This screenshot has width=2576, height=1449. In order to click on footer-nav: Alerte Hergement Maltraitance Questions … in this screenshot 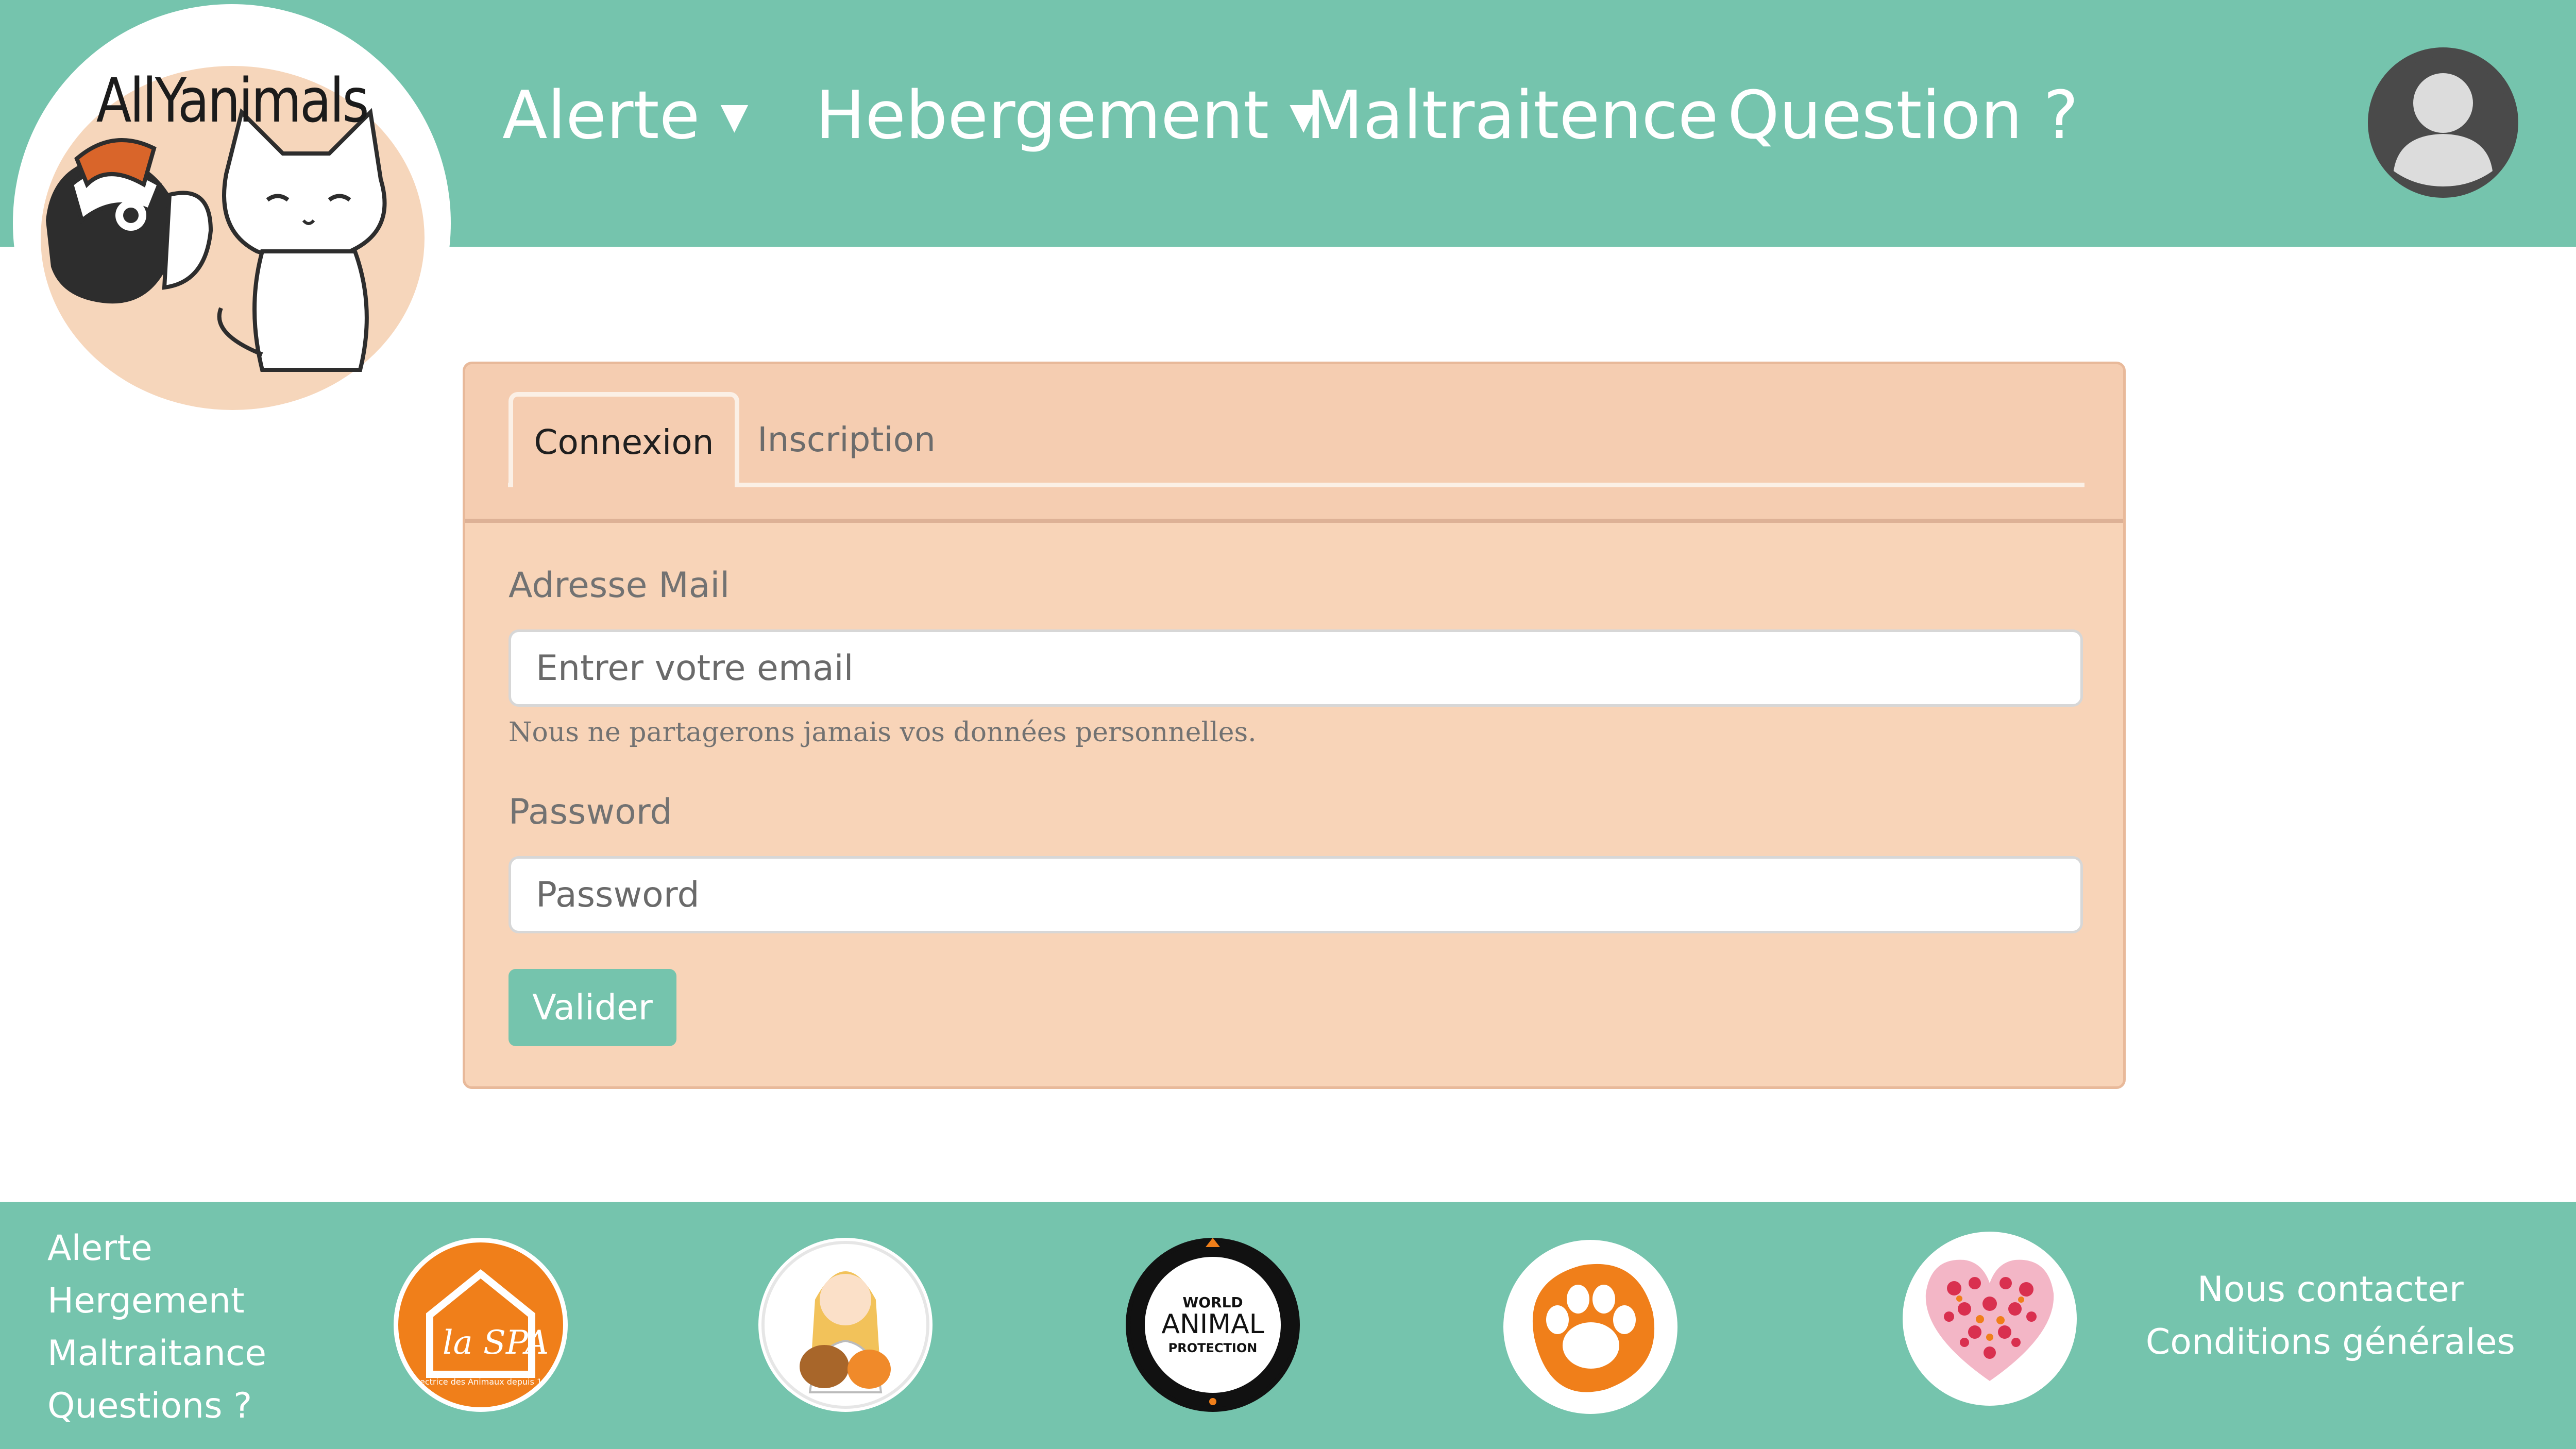, I will do `click(156, 1328)`.